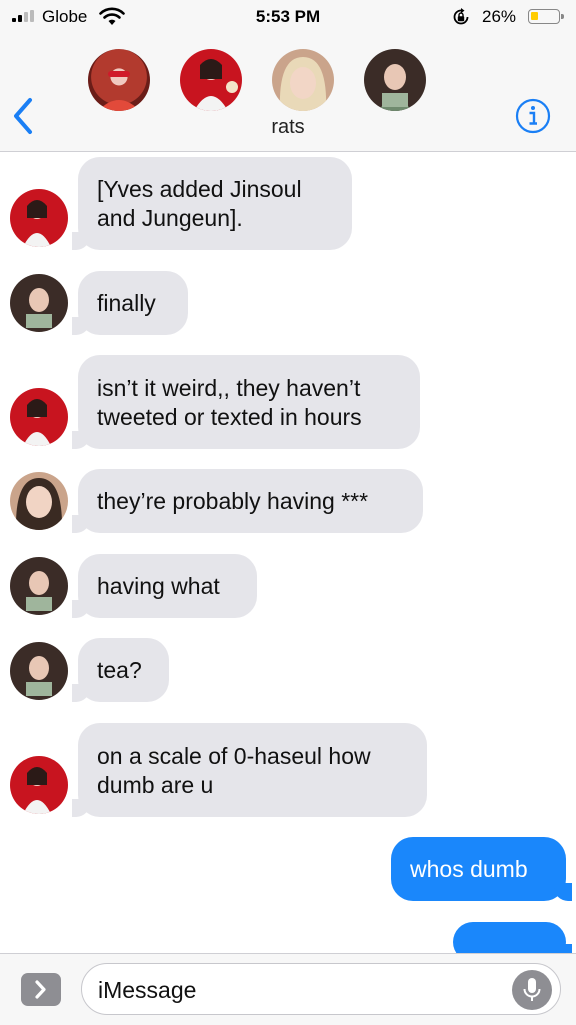  I want to click on message-bubble: finally, so click(130, 303).